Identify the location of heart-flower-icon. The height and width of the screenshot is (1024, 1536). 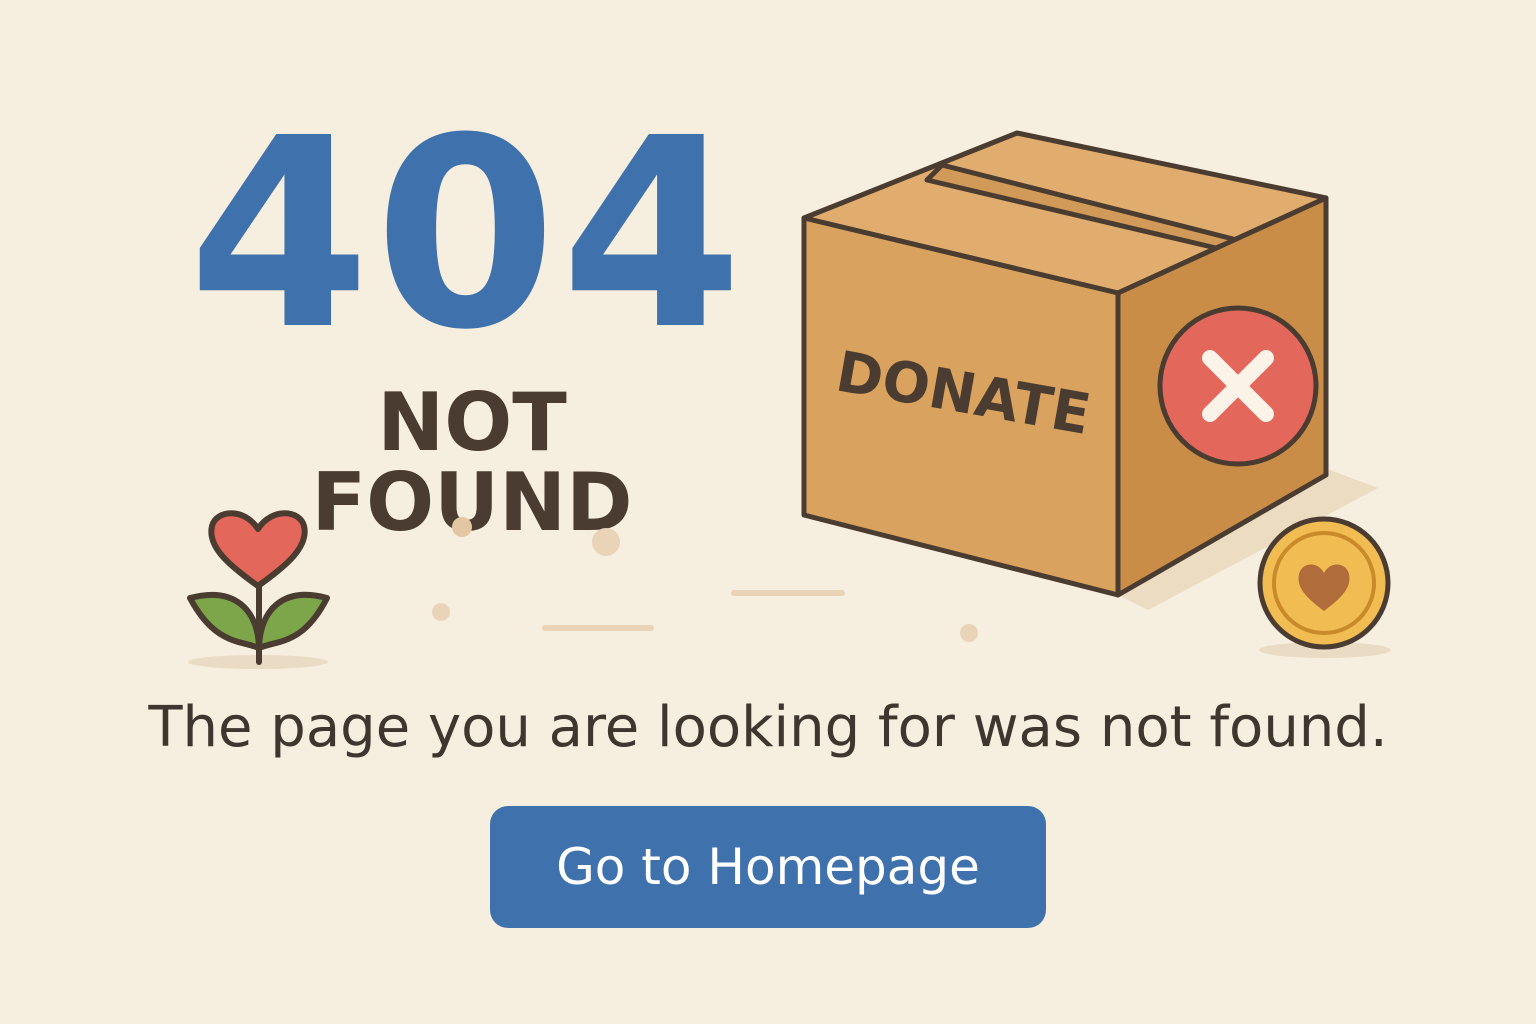
(258, 589).